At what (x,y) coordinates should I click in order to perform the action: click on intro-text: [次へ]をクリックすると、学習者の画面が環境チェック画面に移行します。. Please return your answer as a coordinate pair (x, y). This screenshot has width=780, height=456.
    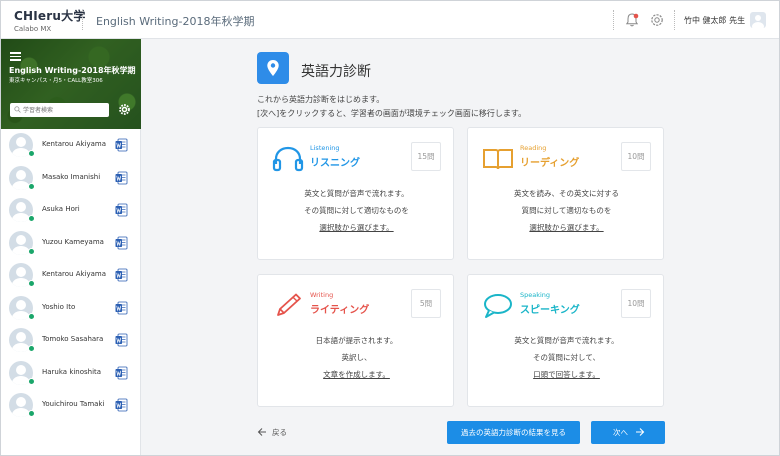
    Looking at the image, I should click on (392, 113).